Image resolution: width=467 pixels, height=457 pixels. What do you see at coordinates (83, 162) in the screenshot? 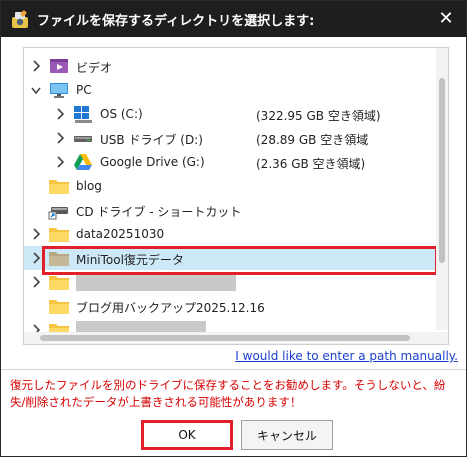
I see `google-drive-icon` at bounding box center [83, 162].